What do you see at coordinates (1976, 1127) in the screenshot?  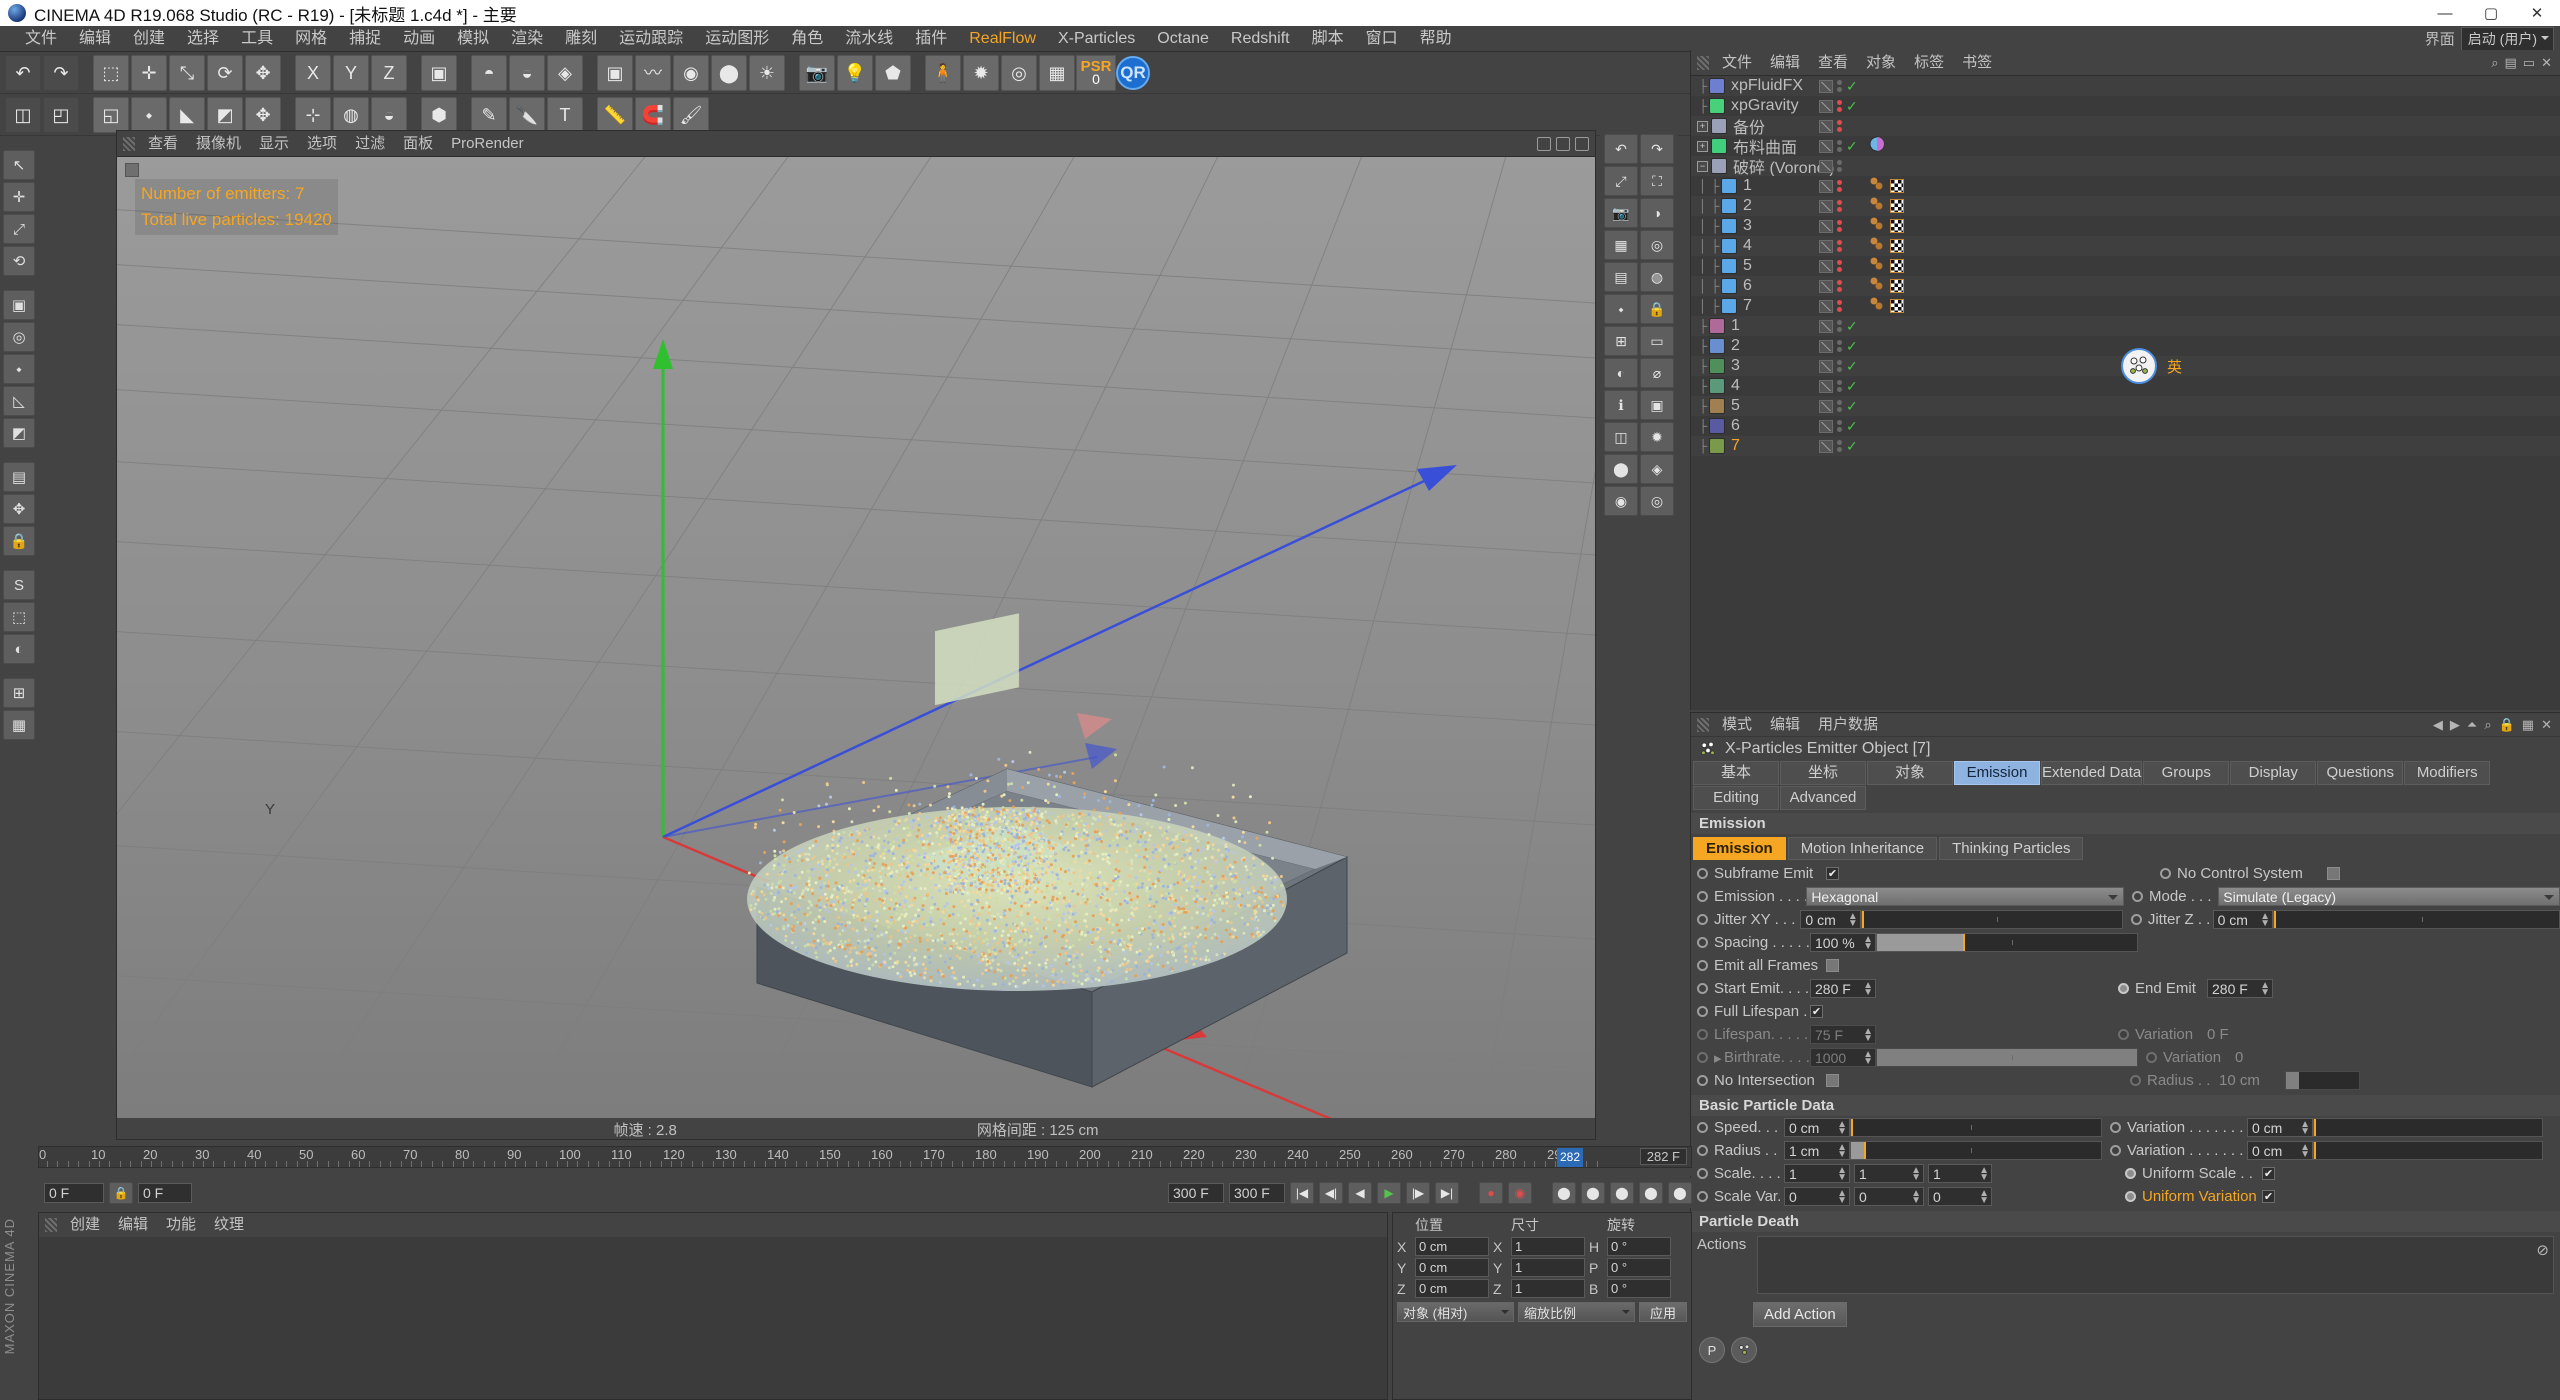 I see `slider-speed` at bounding box center [1976, 1127].